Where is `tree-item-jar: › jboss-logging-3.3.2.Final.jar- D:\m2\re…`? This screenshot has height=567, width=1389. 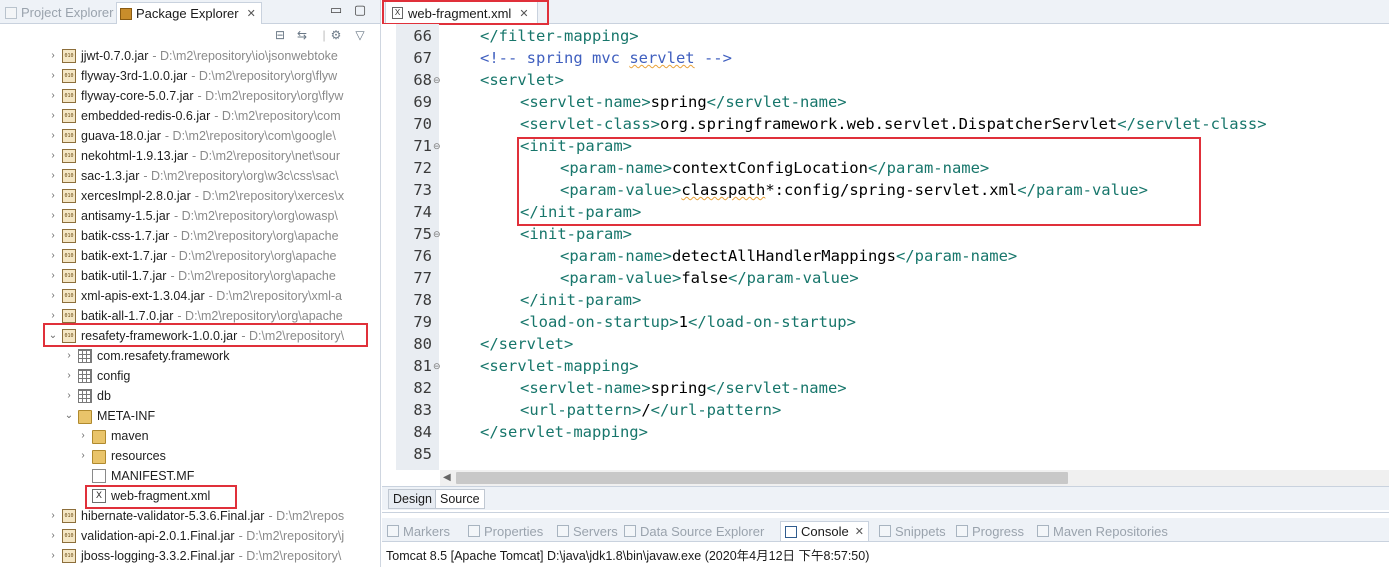 tree-item-jar: › jboss-logging-3.3.2.Final.jar- D:\m2\re… is located at coordinates (190, 556).